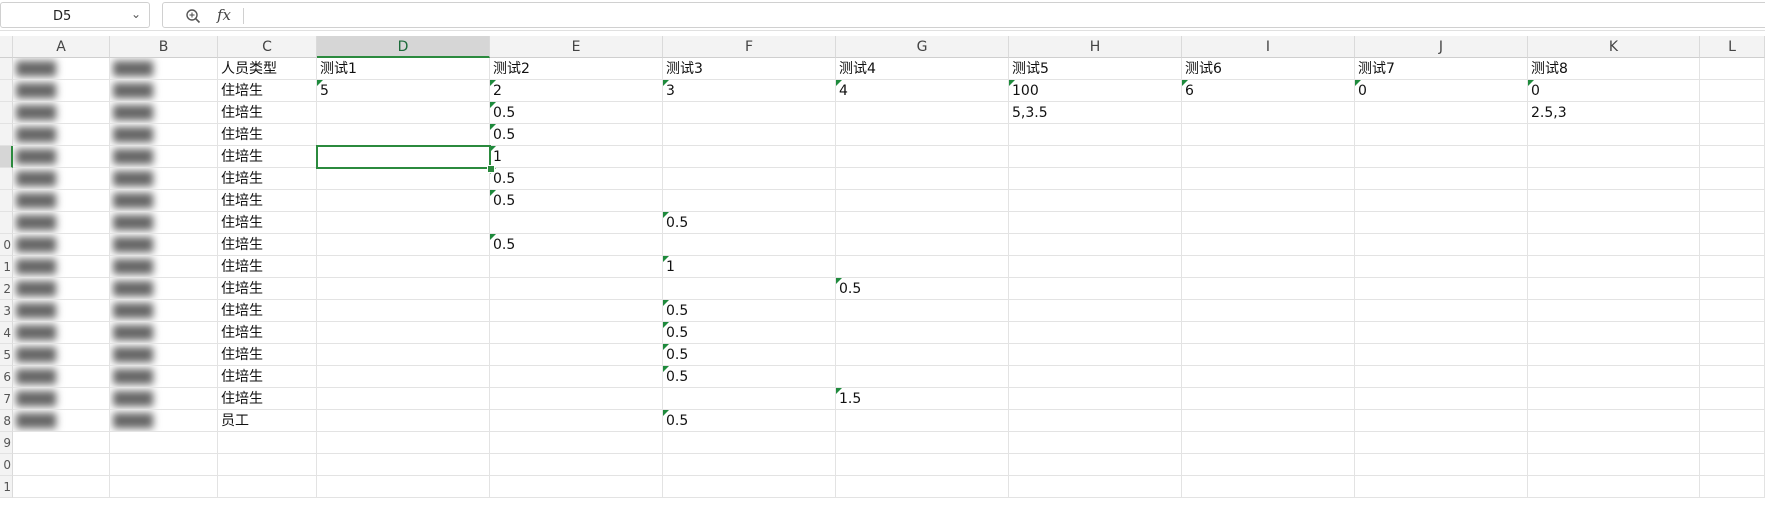  Describe the element at coordinates (1095, 91) in the screenshot. I see `cell-h: 100` at that location.